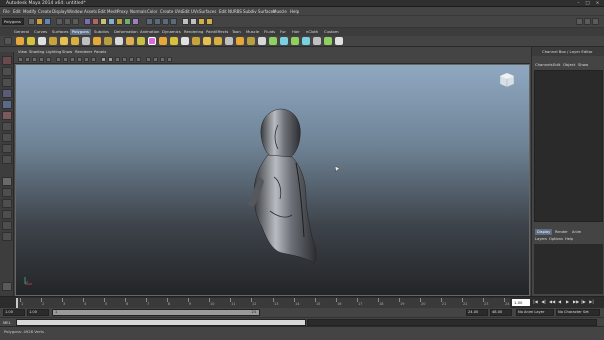 The width and height of the screenshot is (604, 340). I want to click on extrude-icon, so click(174, 41).